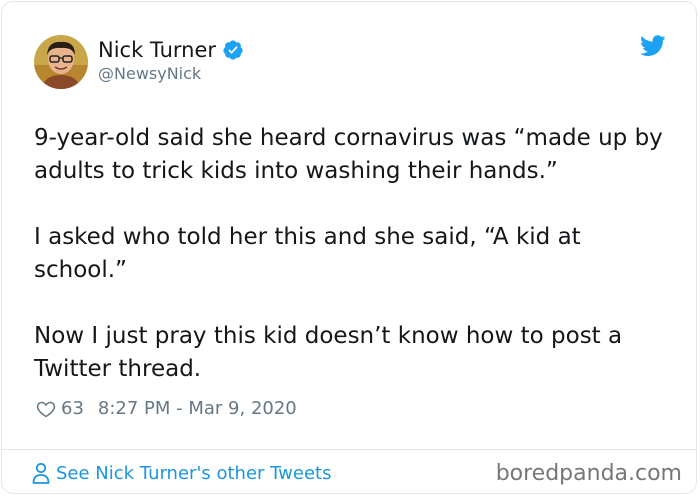 Image resolution: width=700 pixels, height=497 pixels. I want to click on footer-divider, so click(349, 449).